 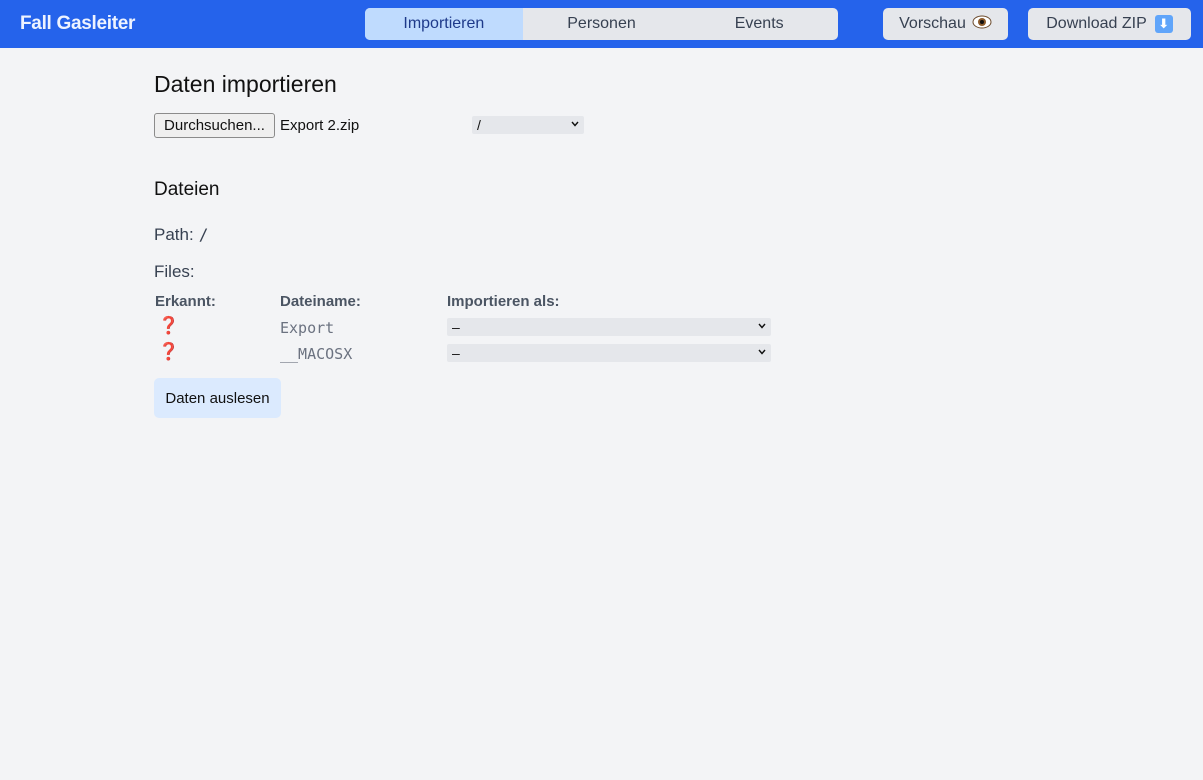 What do you see at coordinates (245, 84) in the screenshot?
I see `page-title: Daten importieren` at bounding box center [245, 84].